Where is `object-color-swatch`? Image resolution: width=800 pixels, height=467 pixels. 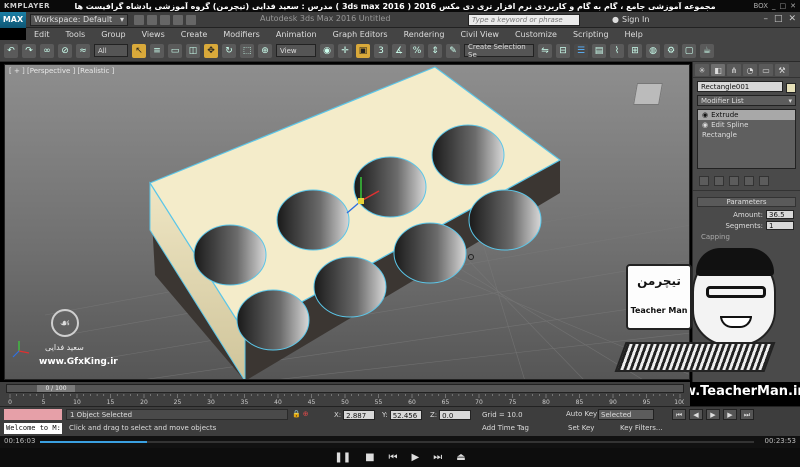
object-color-swatch is located at coordinates (791, 88).